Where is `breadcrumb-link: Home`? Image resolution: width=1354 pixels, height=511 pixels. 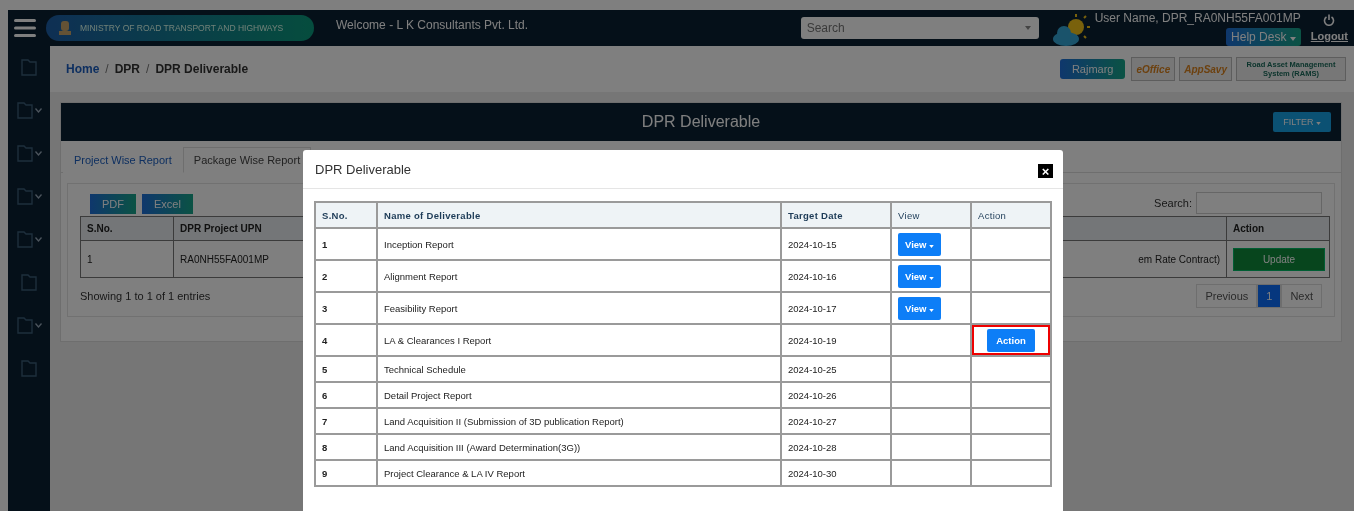 breadcrumb-link: Home is located at coordinates (83, 69).